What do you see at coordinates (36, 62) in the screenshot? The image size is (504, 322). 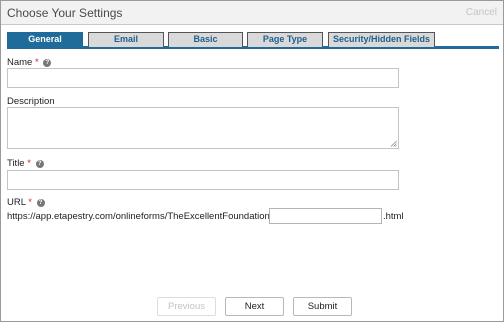 I see `name-required-marker: *` at bounding box center [36, 62].